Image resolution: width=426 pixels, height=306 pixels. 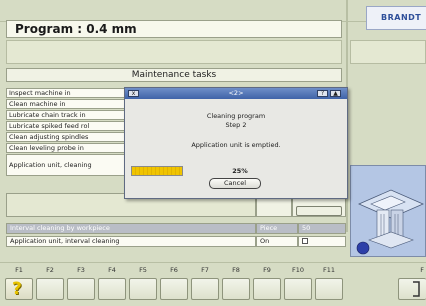 I want to click on dialog-title: <2>, so click(x=236, y=93).